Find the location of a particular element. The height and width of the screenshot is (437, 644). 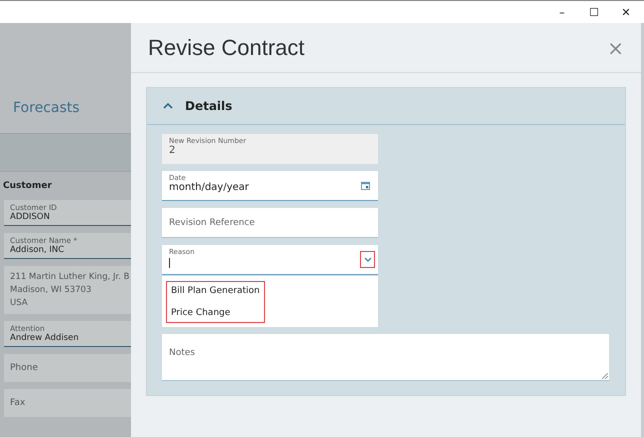

revision-reference-field: Revision Reference is located at coordinates (270, 223).